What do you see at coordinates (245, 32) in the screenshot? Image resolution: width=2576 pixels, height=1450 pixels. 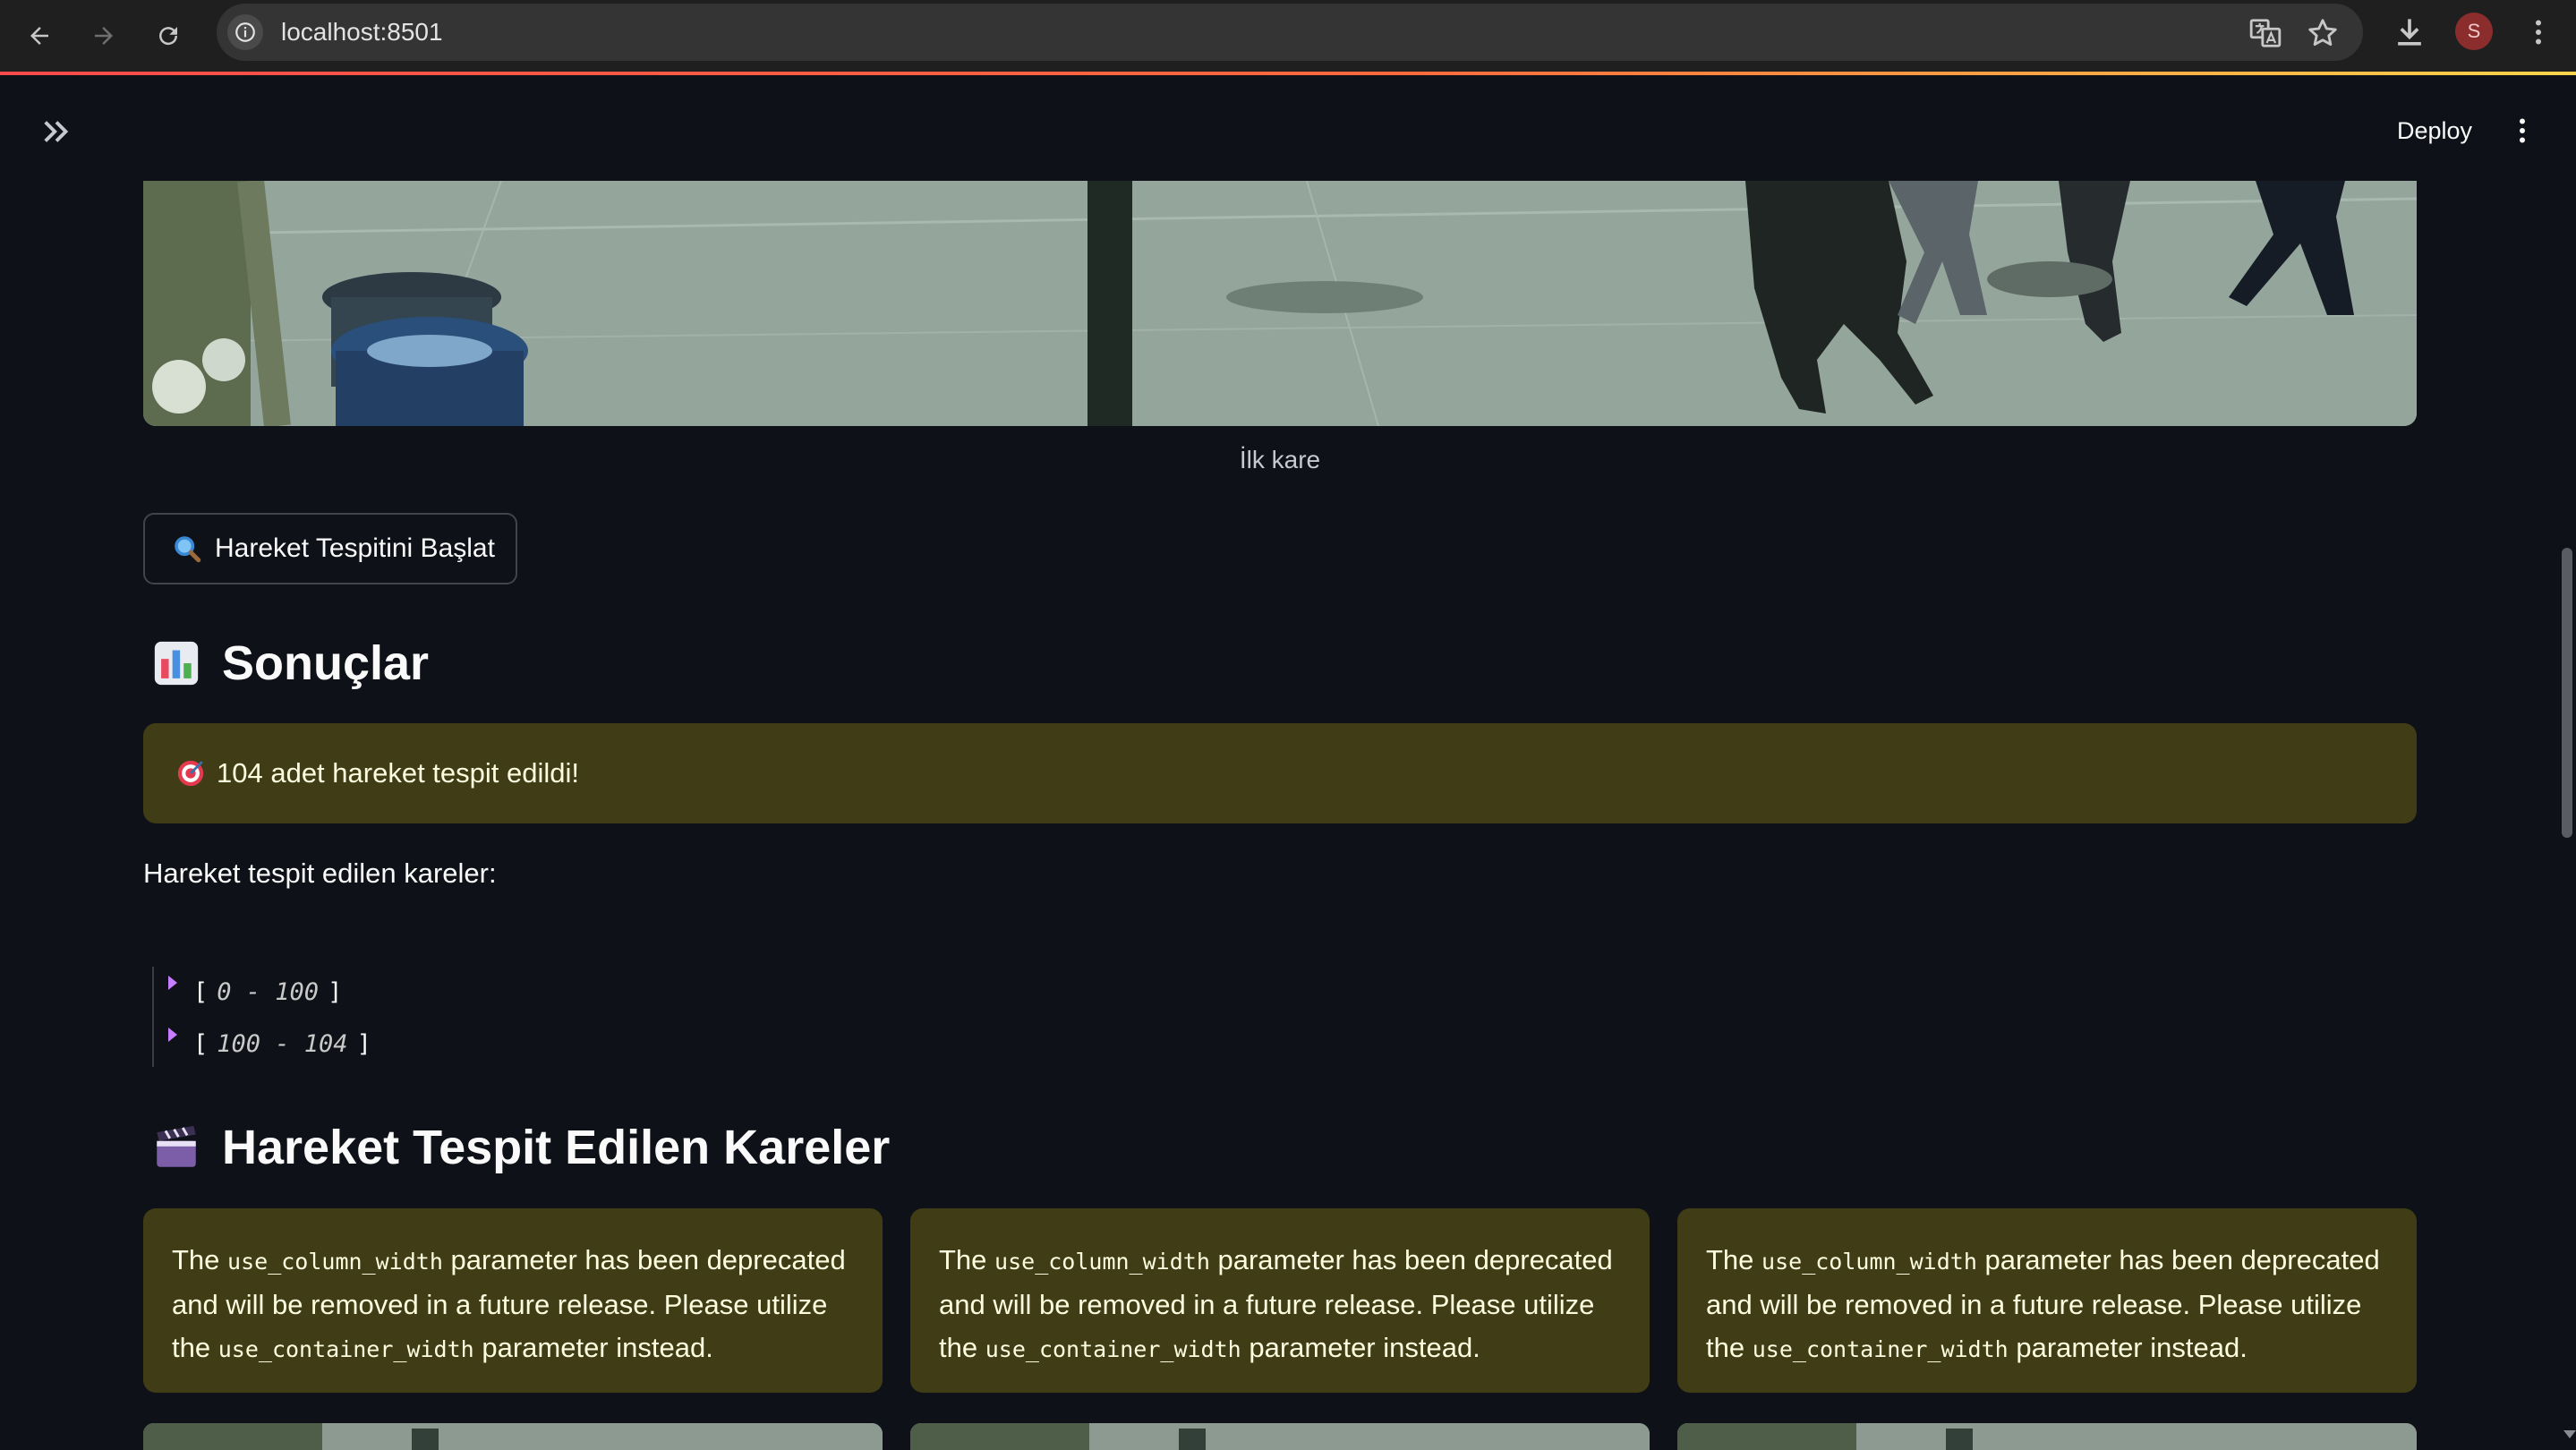 I see `site-info-icon` at bounding box center [245, 32].